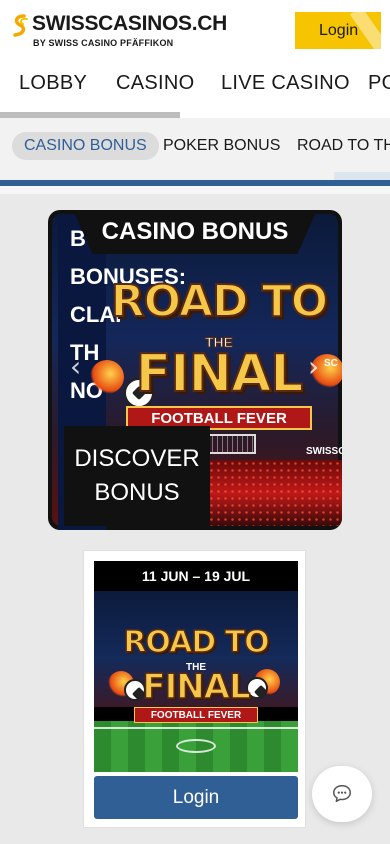 The height and width of the screenshot is (844, 390). I want to click on chat-button, so click(342, 794).